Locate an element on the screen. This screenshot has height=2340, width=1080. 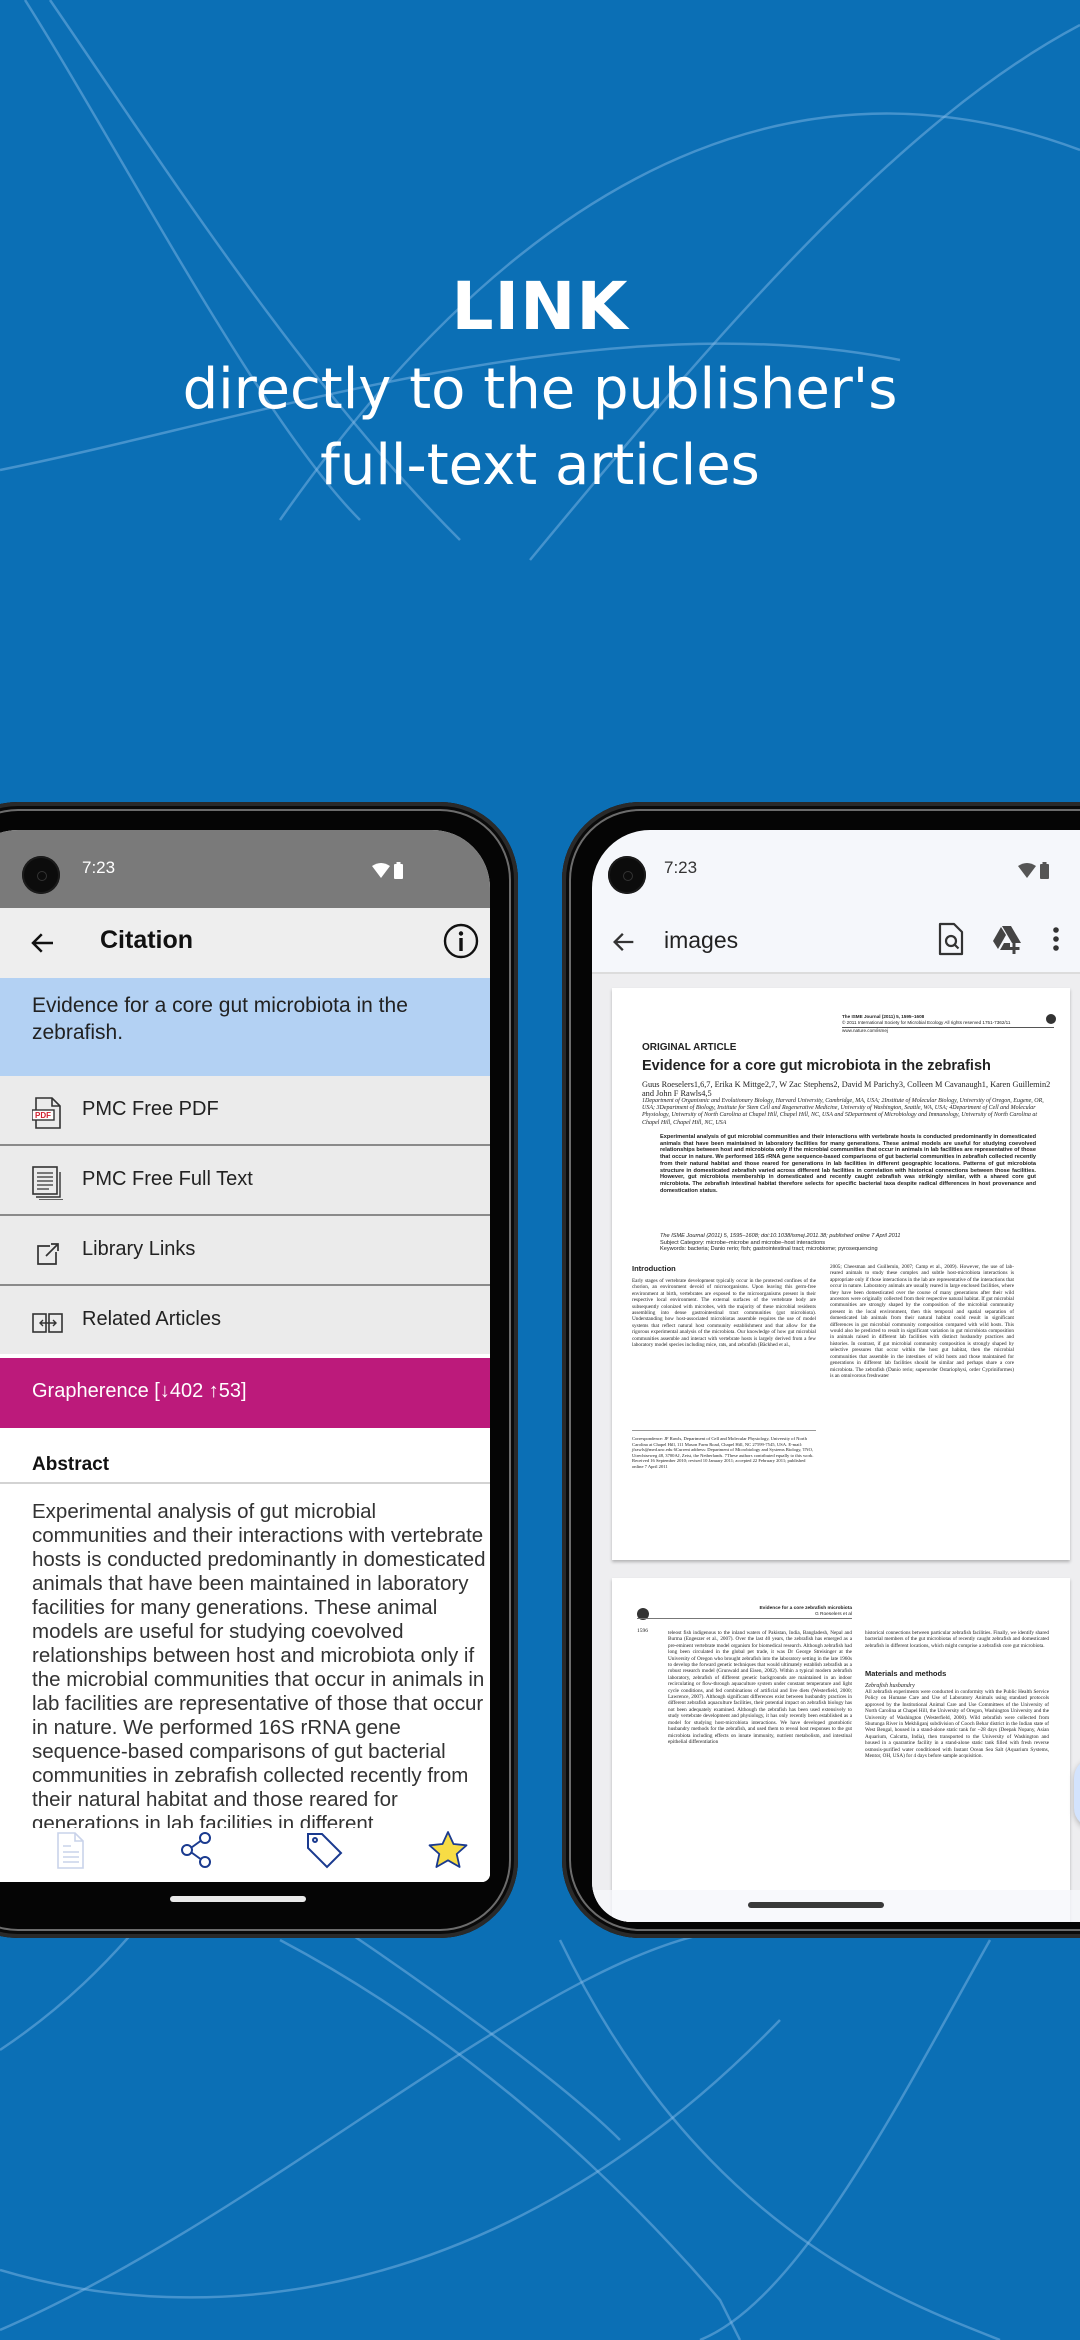
drive-add-icon is located at coordinates (1007, 939).